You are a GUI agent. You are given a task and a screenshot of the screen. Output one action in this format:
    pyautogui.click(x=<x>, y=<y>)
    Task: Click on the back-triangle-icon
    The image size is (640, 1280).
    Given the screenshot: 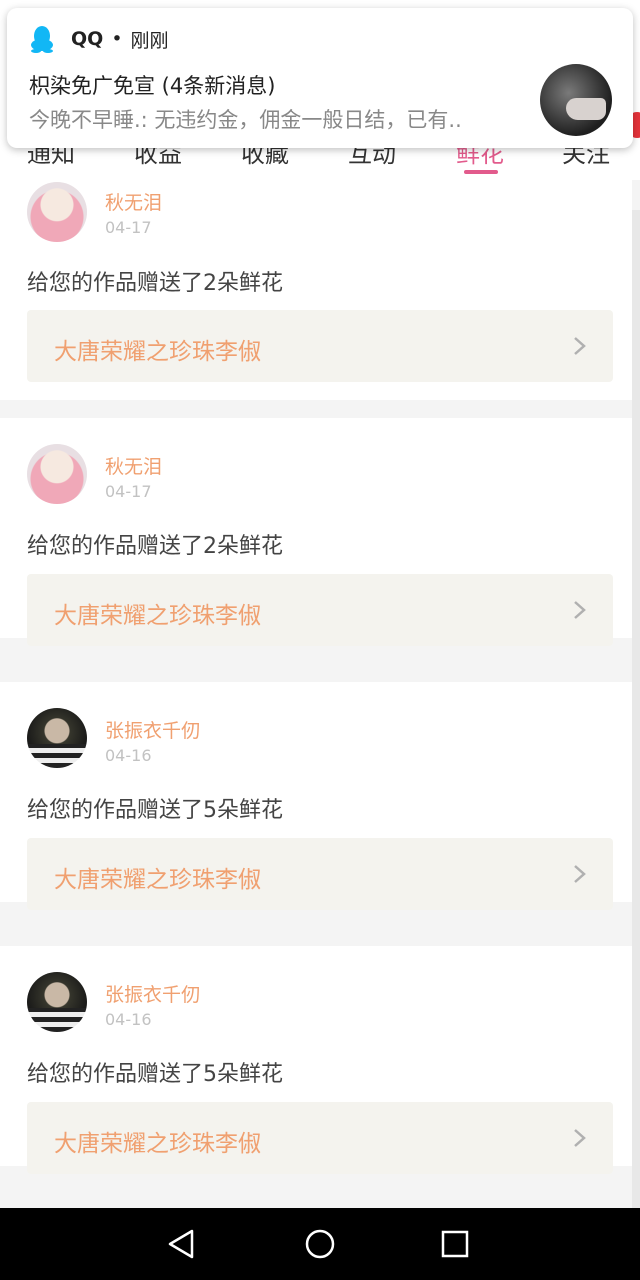 What is the action you would take?
    pyautogui.click(x=182, y=1244)
    